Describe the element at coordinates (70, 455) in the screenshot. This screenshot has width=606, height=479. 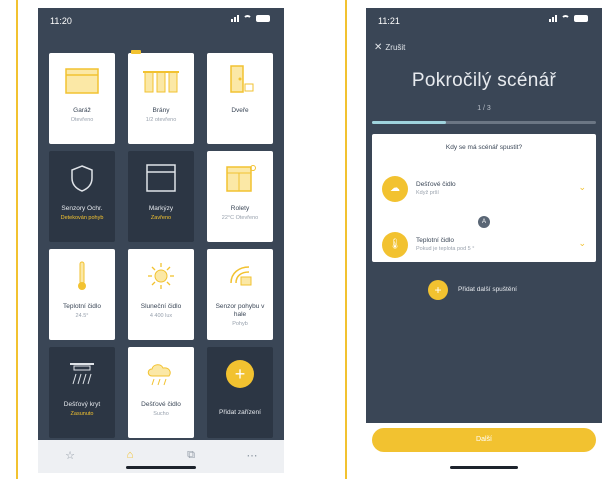
I see `star-icon: ☆` at that location.